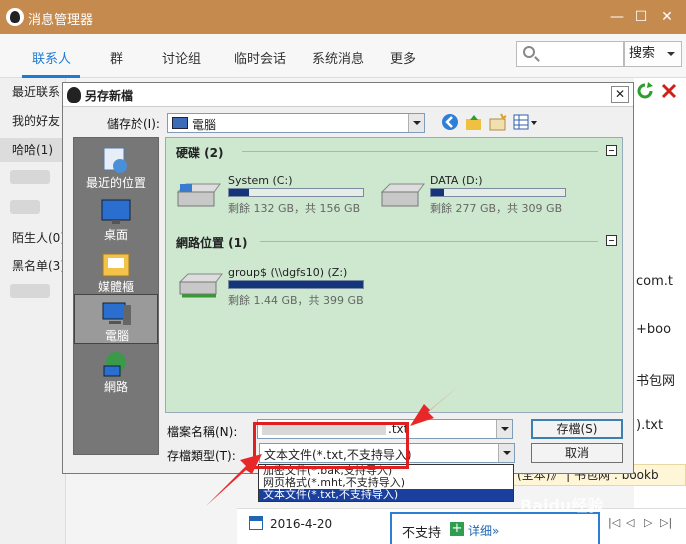 This screenshot has width=686, height=544. What do you see at coordinates (348, 95) in the screenshot?
I see `dialog-title-bar: 另存新檔 ✕` at bounding box center [348, 95].